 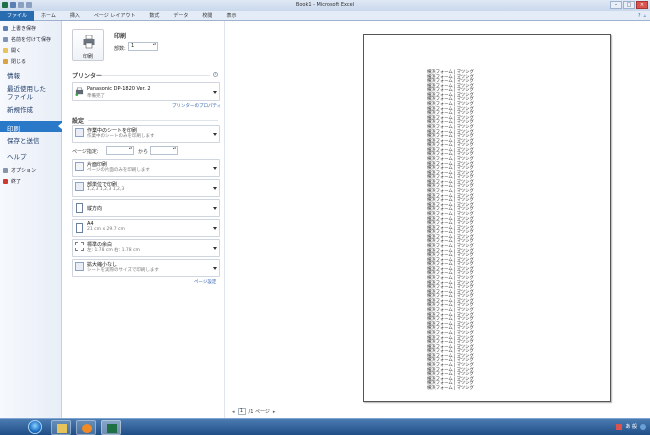 I want to click on system-tray: あ 般, so click(x=631, y=426).